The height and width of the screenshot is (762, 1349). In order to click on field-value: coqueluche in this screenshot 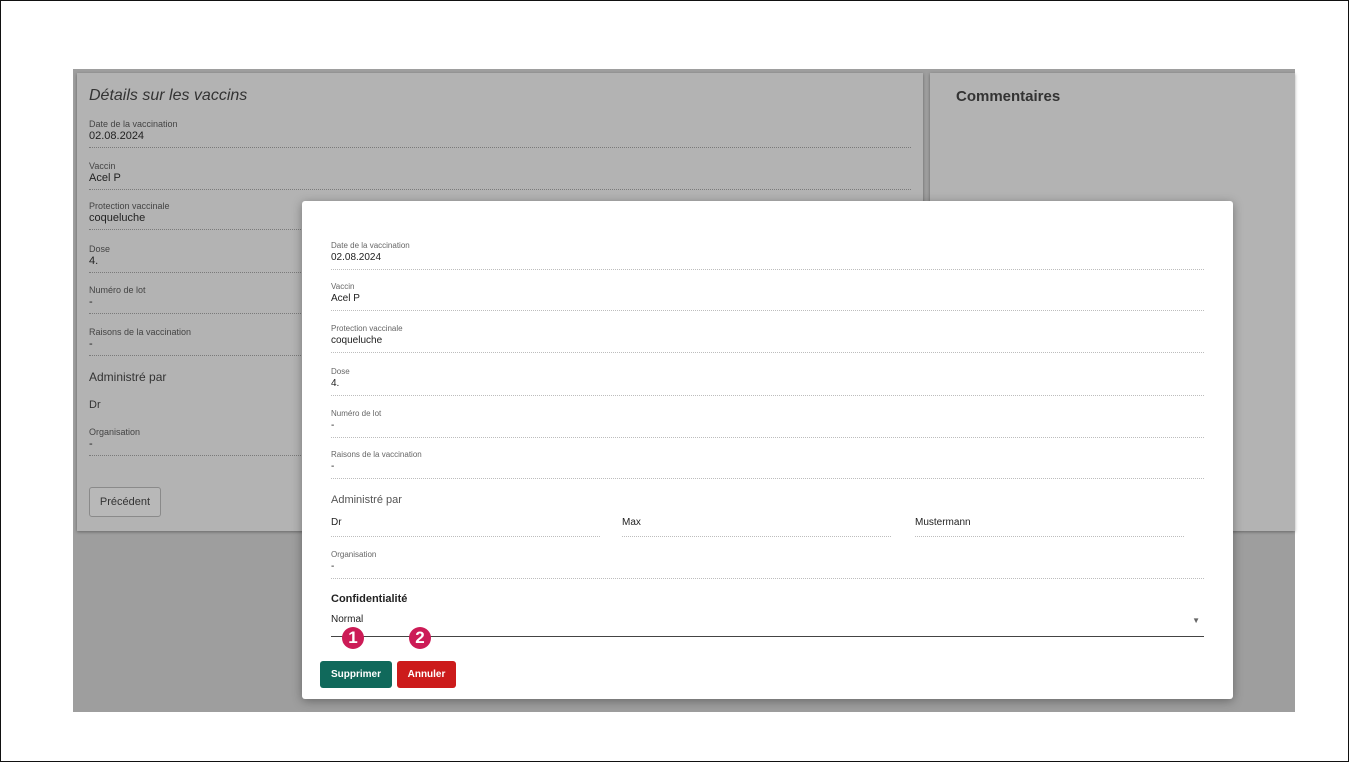, I will do `click(357, 340)`.